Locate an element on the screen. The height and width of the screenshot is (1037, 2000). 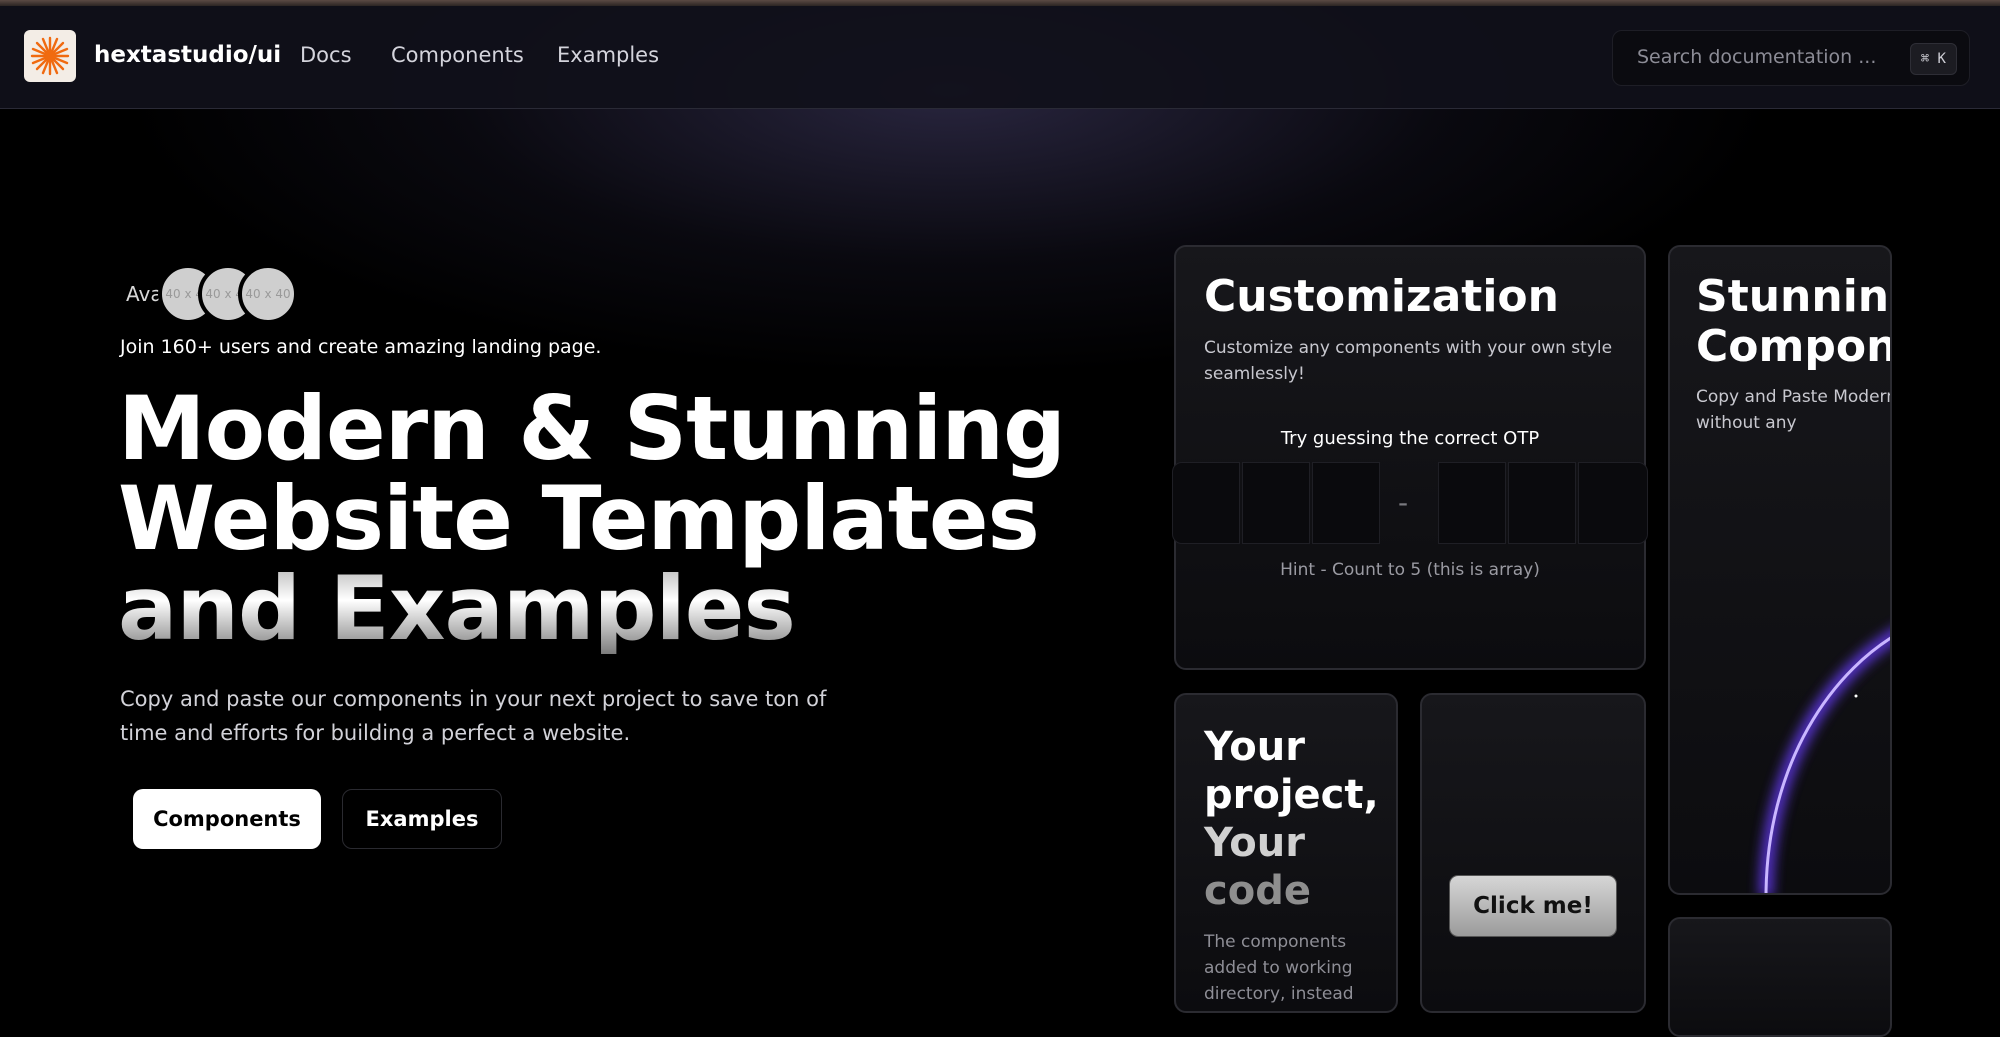
examples-button: Examples is located at coordinates (422, 819).